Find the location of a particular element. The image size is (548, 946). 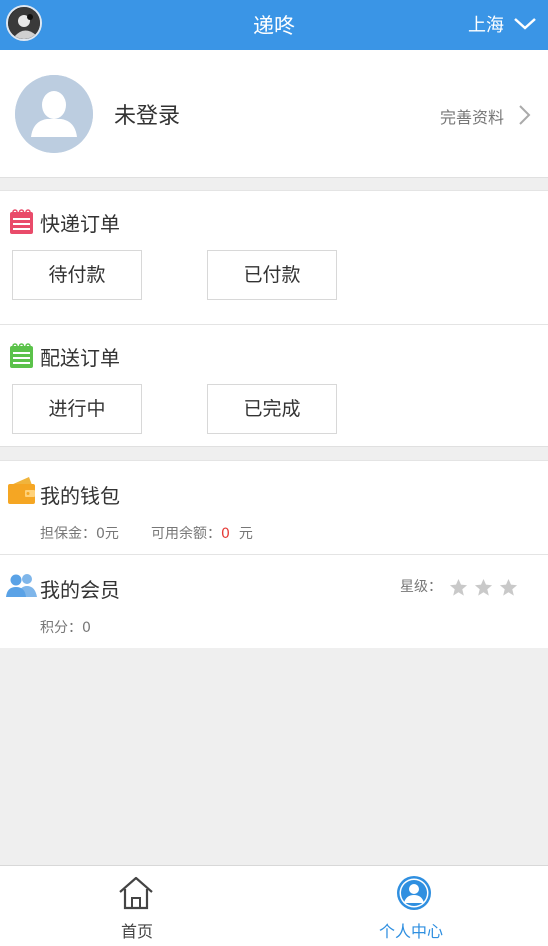

deposit-info: 担保金：0元 is located at coordinates (79, 533).